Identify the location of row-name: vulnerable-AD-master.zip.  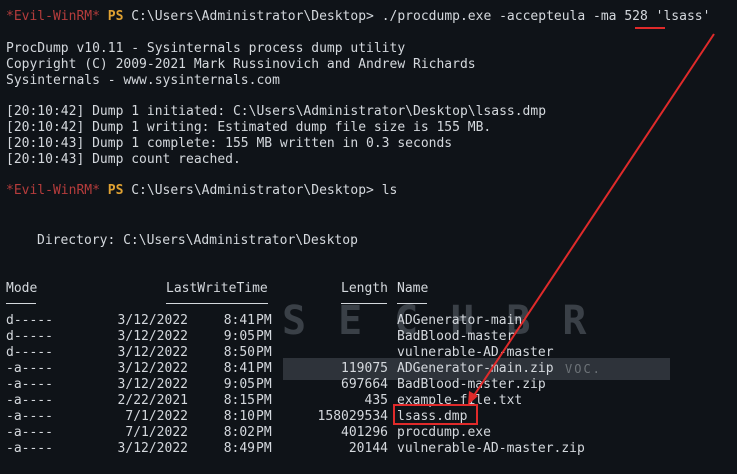
(491, 448).